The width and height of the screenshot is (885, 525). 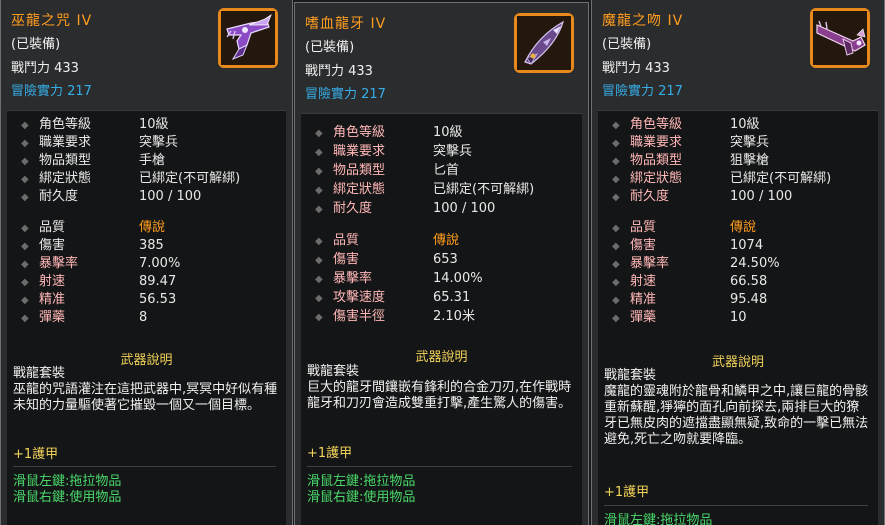 I want to click on stat-value: 10, so click(x=738, y=317).